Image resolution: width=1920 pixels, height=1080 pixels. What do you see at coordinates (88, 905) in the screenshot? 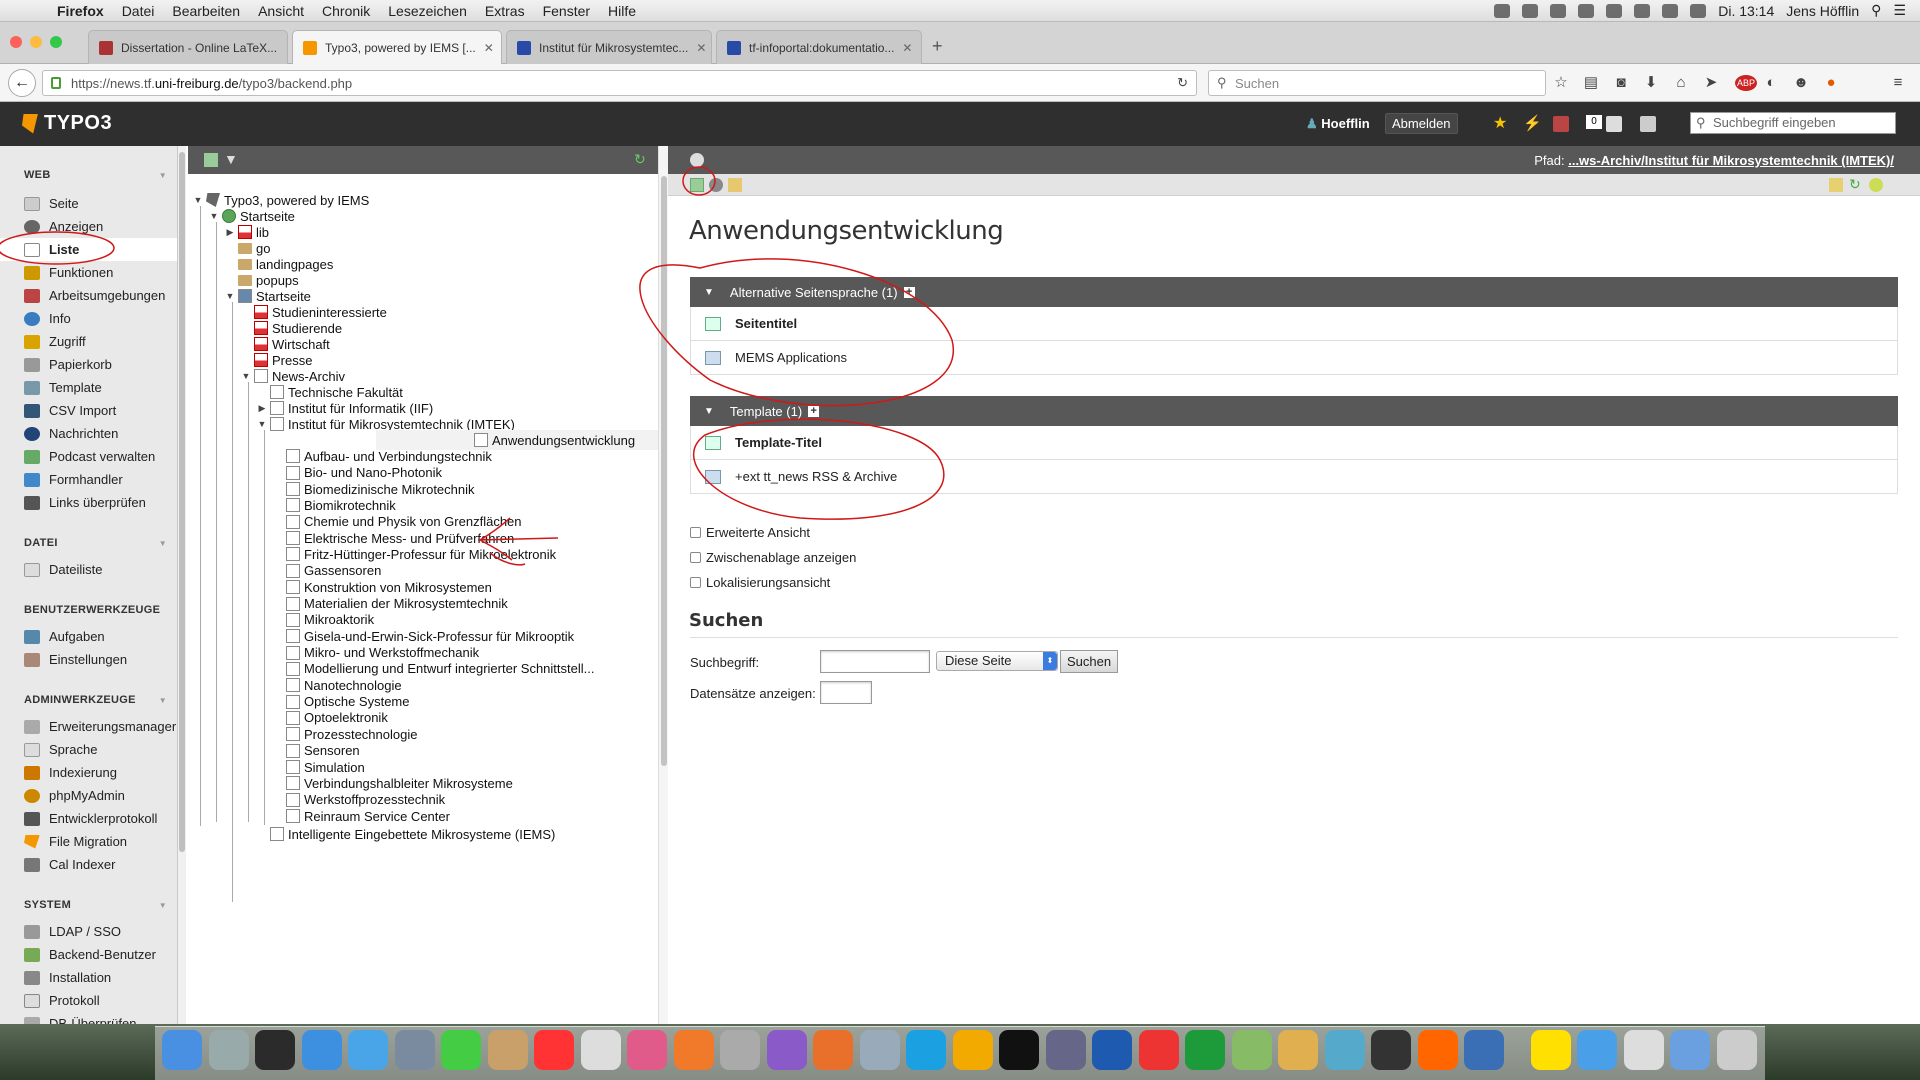
I see `section-system: SYSTEM ▼` at bounding box center [88, 905].